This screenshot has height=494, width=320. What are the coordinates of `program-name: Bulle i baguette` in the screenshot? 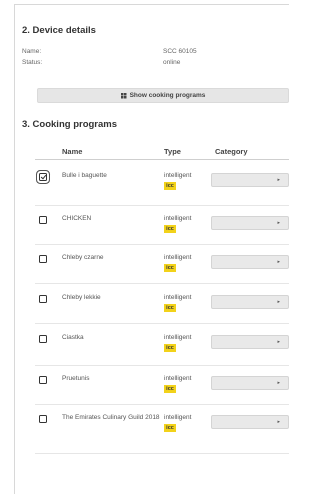 It's located at (84, 175).